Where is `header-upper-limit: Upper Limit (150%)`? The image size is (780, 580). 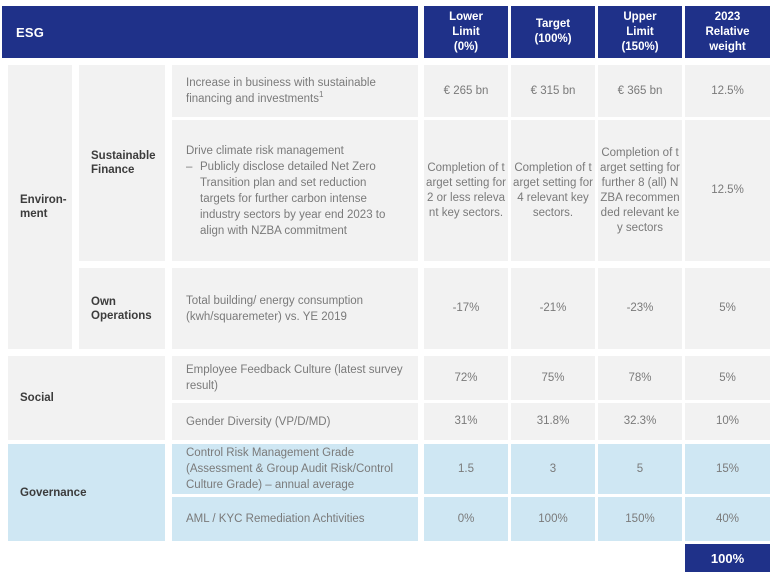 header-upper-limit: Upper Limit (150%) is located at coordinates (640, 32).